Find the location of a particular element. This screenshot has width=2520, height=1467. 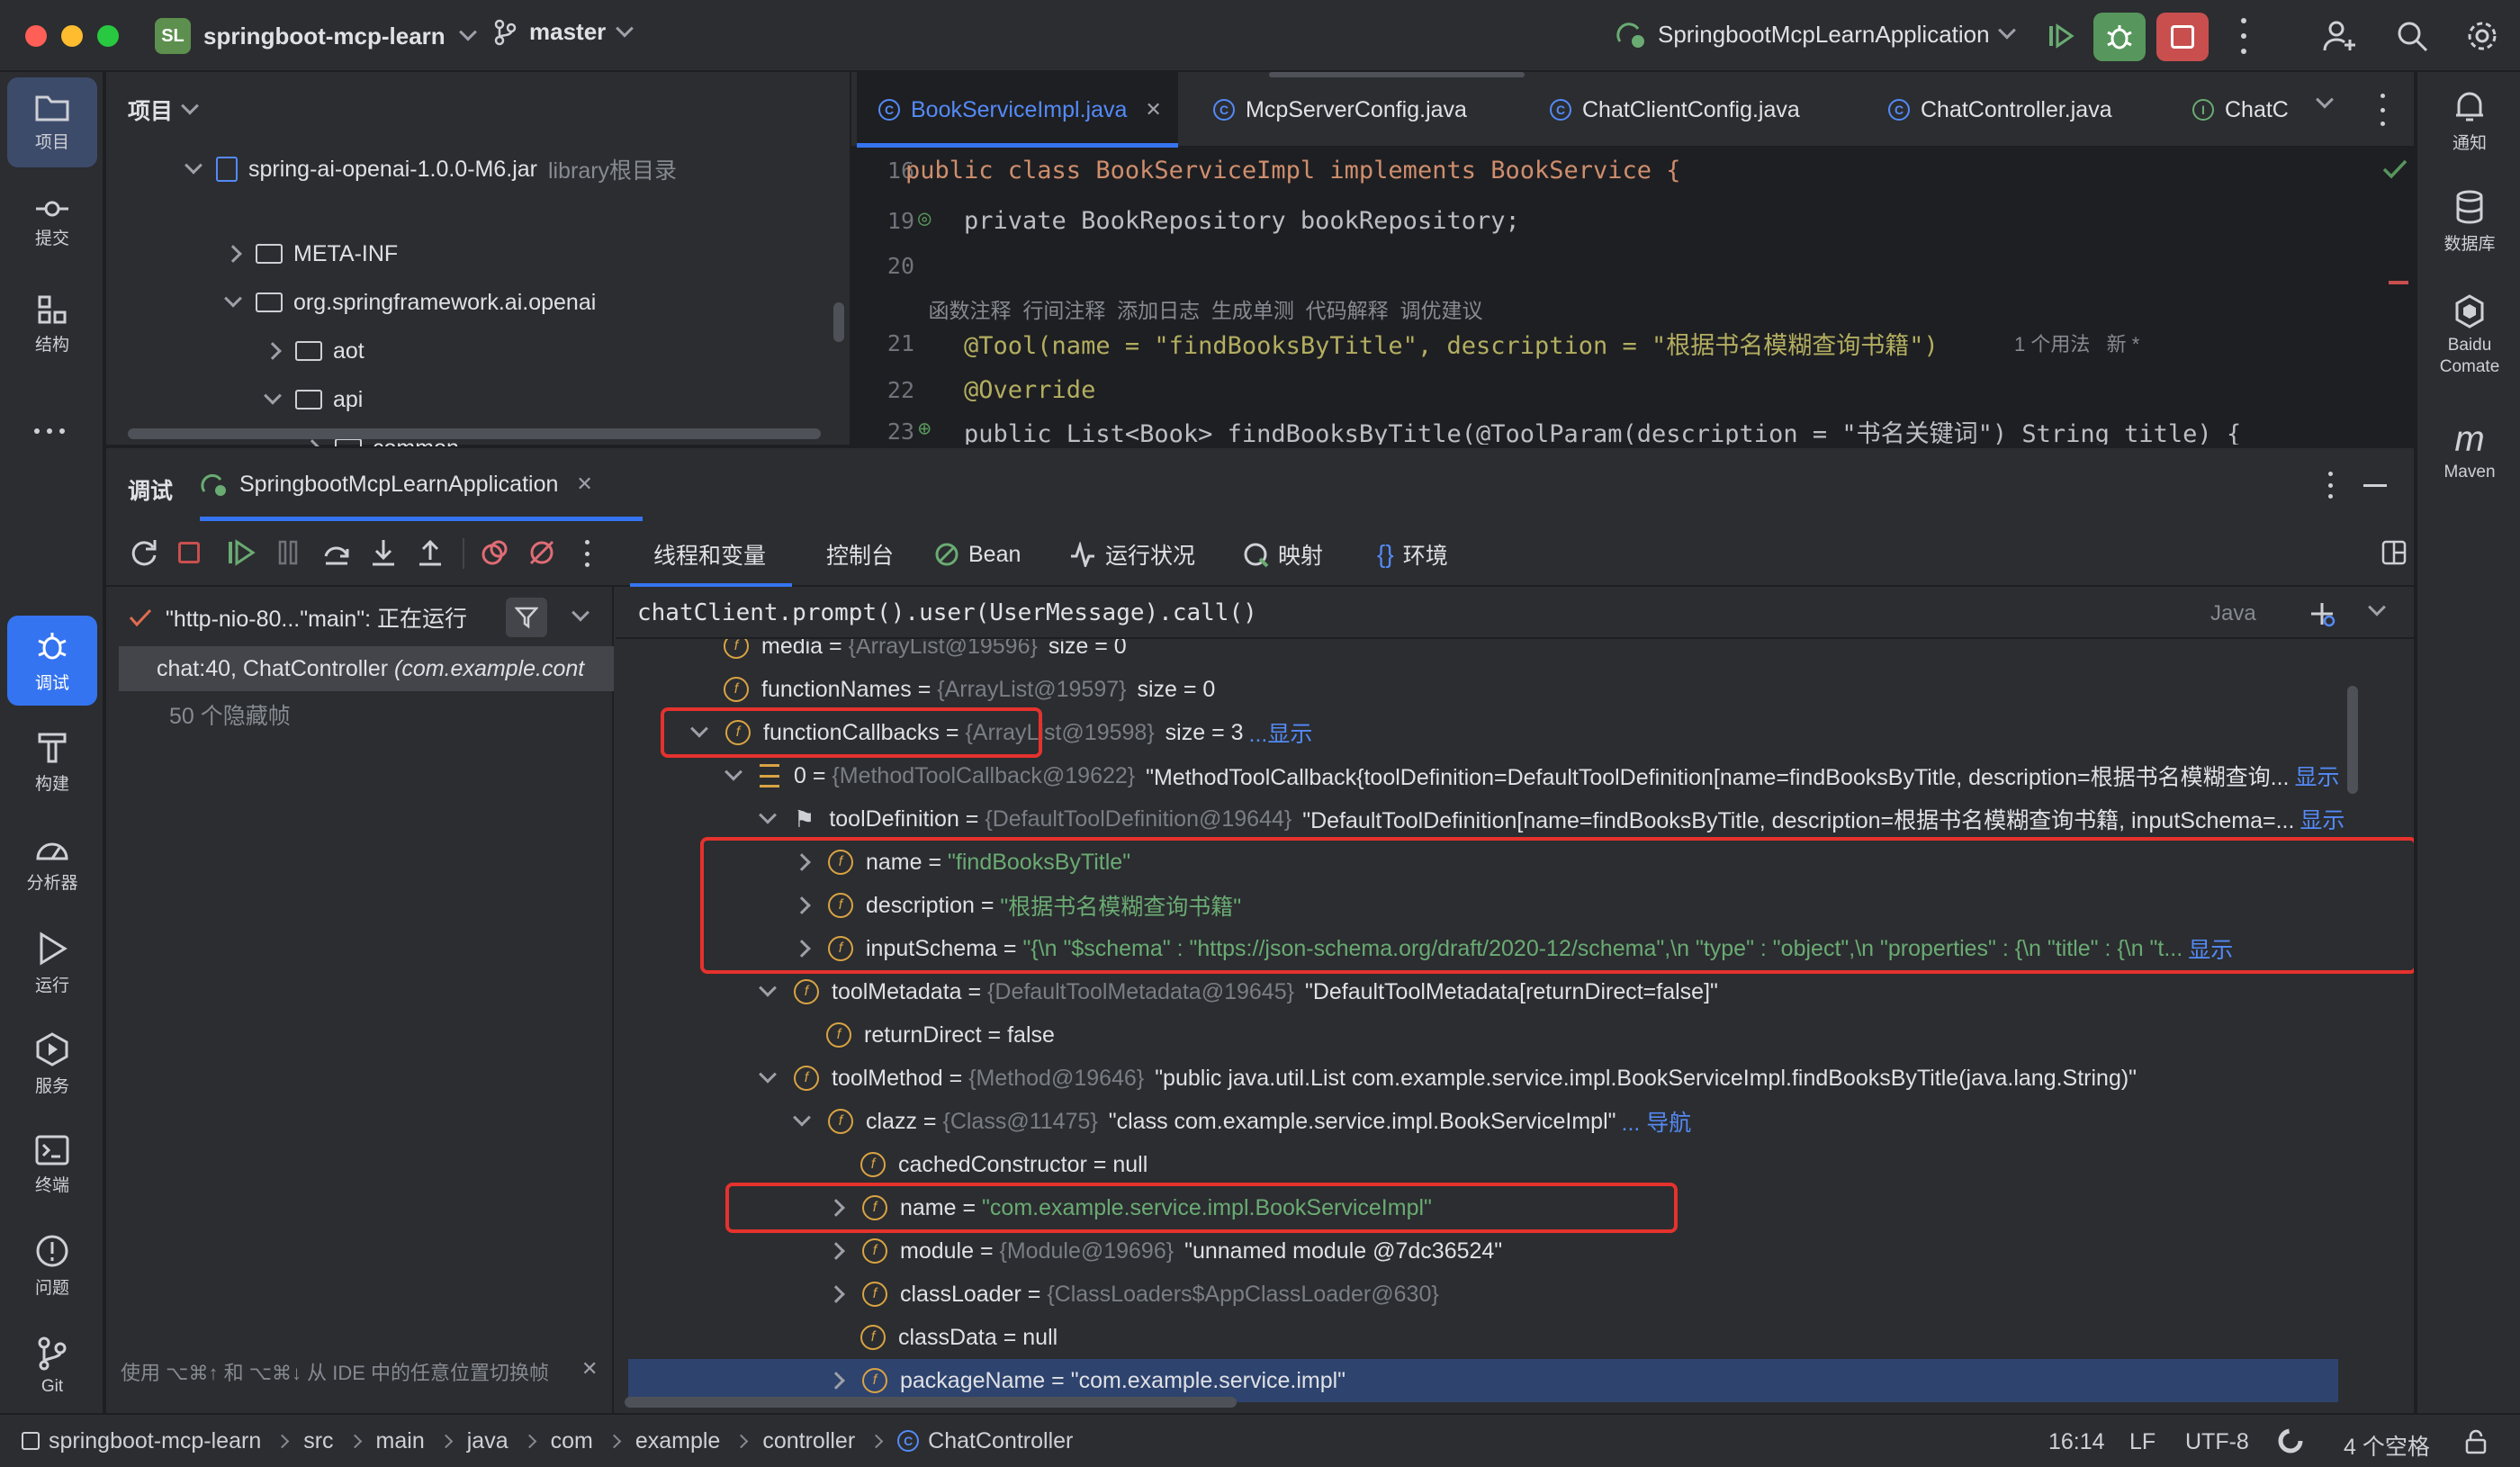

tab-environment: {} 环境 is located at coordinates (1413, 554).